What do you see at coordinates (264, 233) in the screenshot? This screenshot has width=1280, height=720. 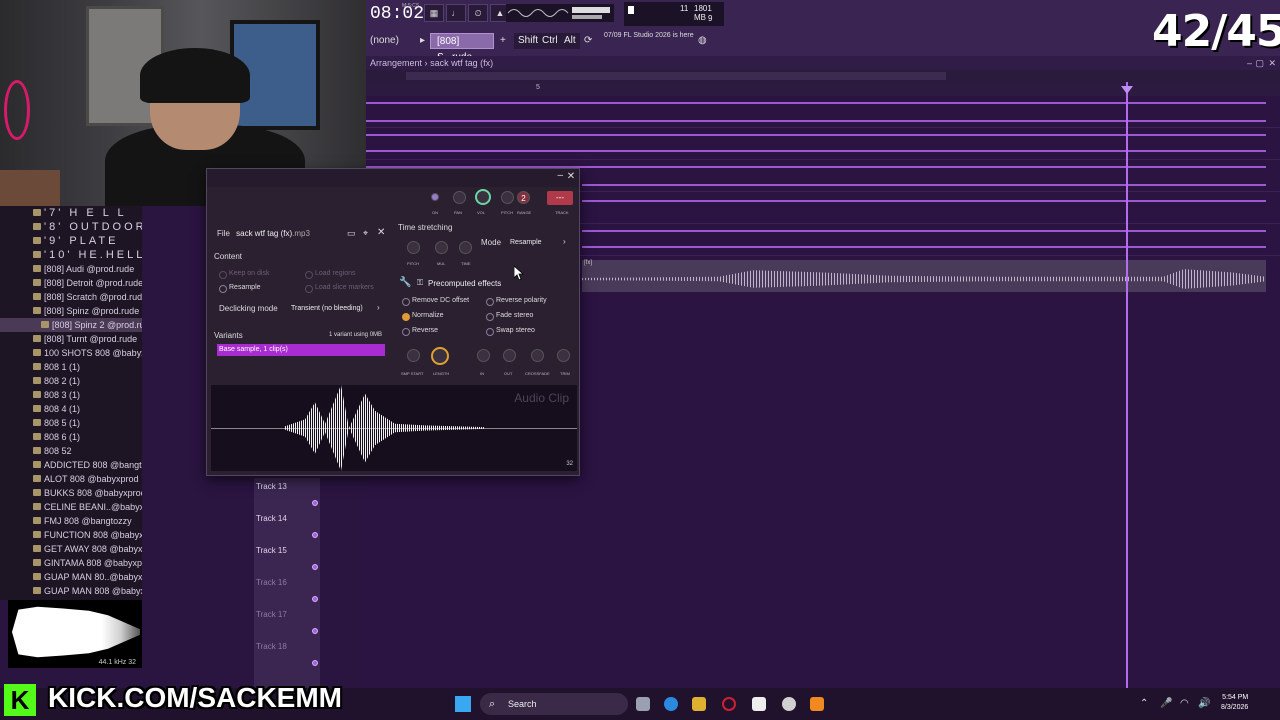 I see `file-name: sack wtf tag (fx)` at bounding box center [264, 233].